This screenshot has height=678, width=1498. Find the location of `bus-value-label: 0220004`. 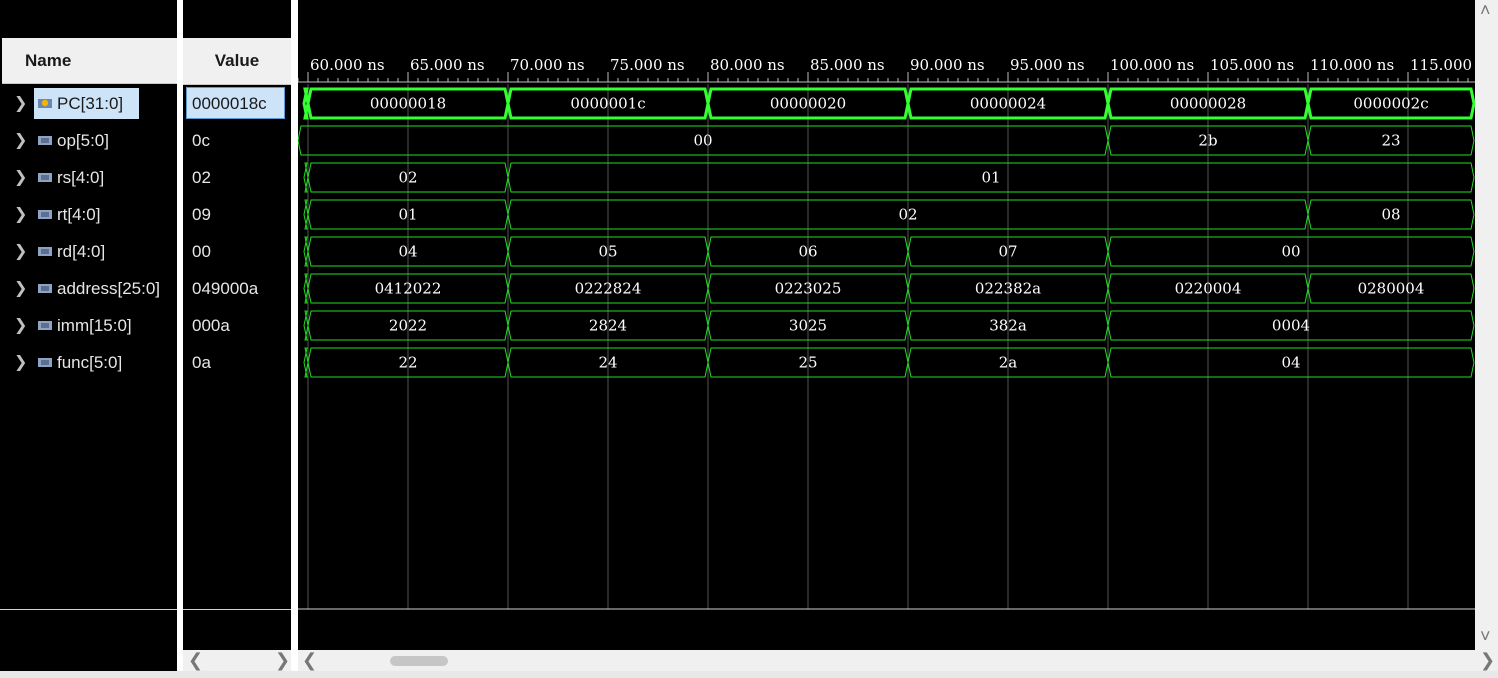

bus-value-label: 0220004 is located at coordinates (1208, 289).